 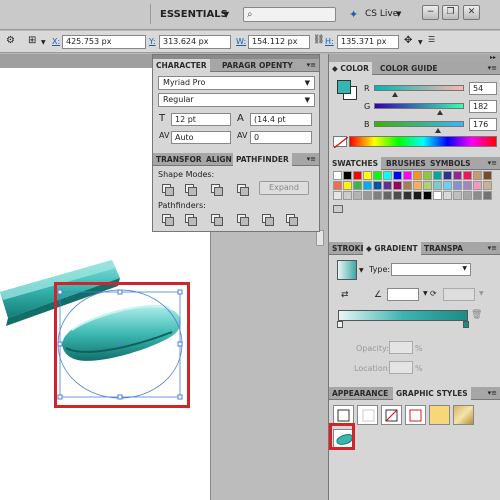 What do you see at coordinates (431, 269) in the screenshot?
I see `gradient-type-select: ▼` at bounding box center [431, 269].